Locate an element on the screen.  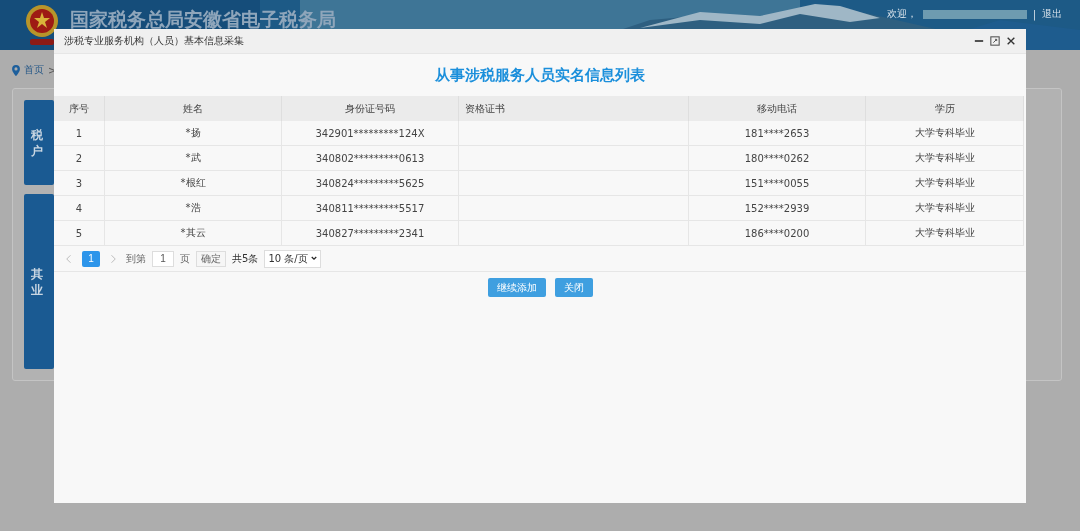
location-pin-icon is located at coordinates (16, 70).